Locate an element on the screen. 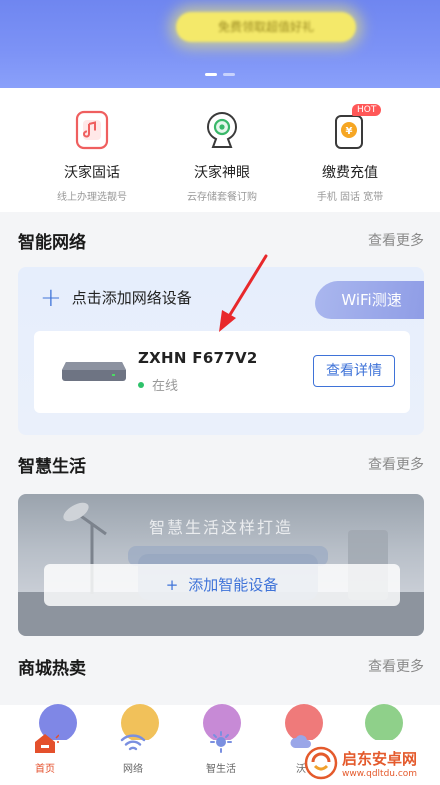  wifi-speed-test-button: WiFi测速 is located at coordinates (368, 300).